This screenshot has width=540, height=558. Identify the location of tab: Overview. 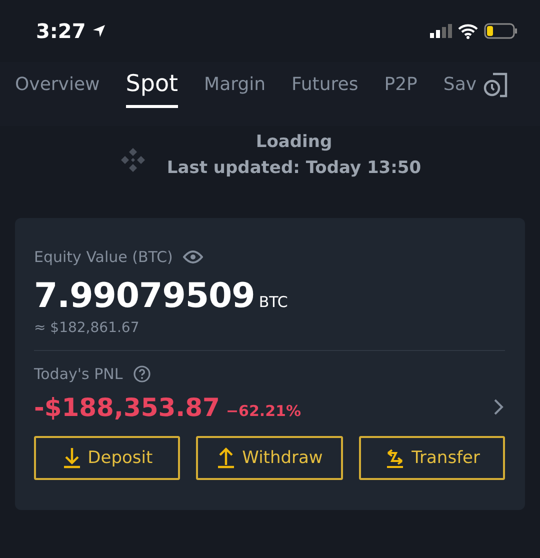
(57, 90).